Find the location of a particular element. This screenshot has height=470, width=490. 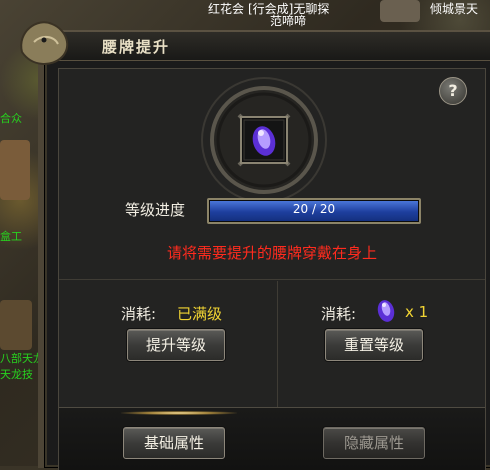

scene-label-2: 盒工 is located at coordinates (11, 236).